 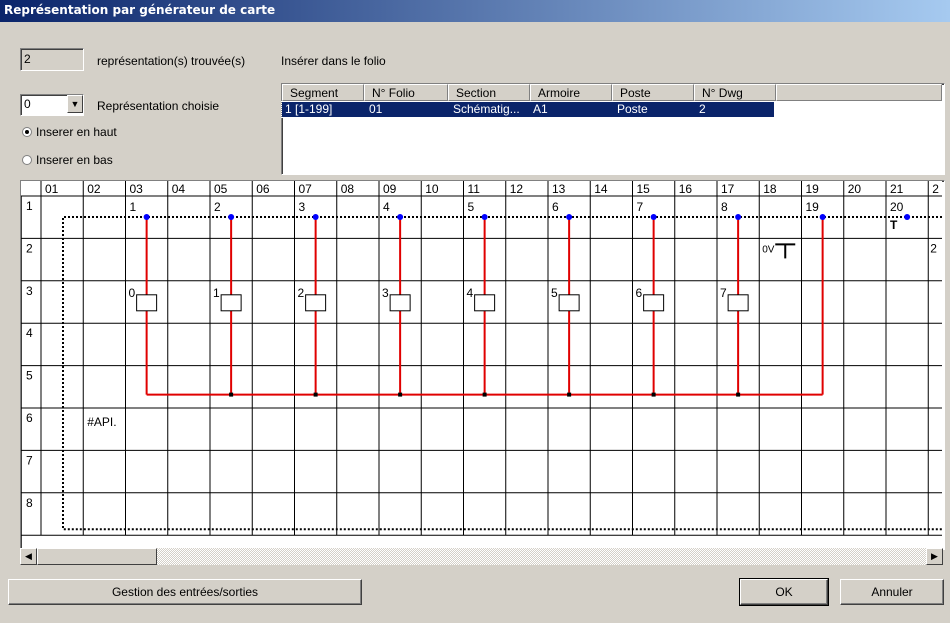 What do you see at coordinates (528, 109) in the screenshot?
I see `table-row: 1 [1-199] 01 Schématig... A1 Poste 2` at bounding box center [528, 109].